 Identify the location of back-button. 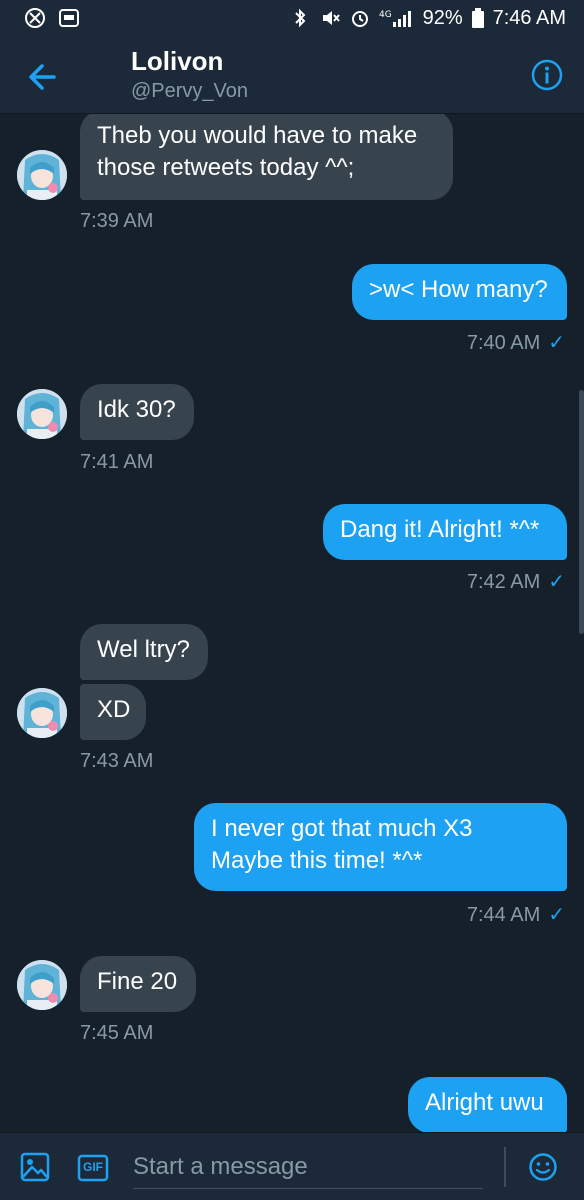
(43, 77).